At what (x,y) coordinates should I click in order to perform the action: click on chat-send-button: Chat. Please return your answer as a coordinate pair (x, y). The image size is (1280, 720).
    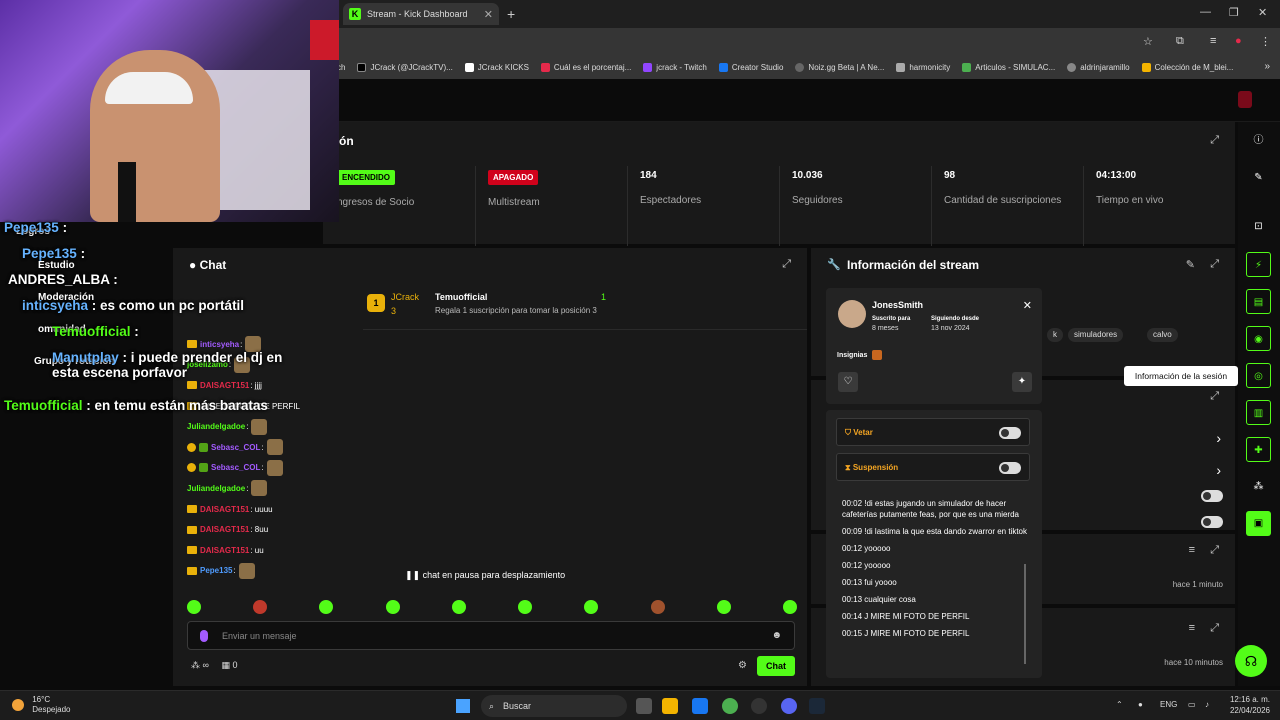
    Looking at the image, I should click on (776, 666).